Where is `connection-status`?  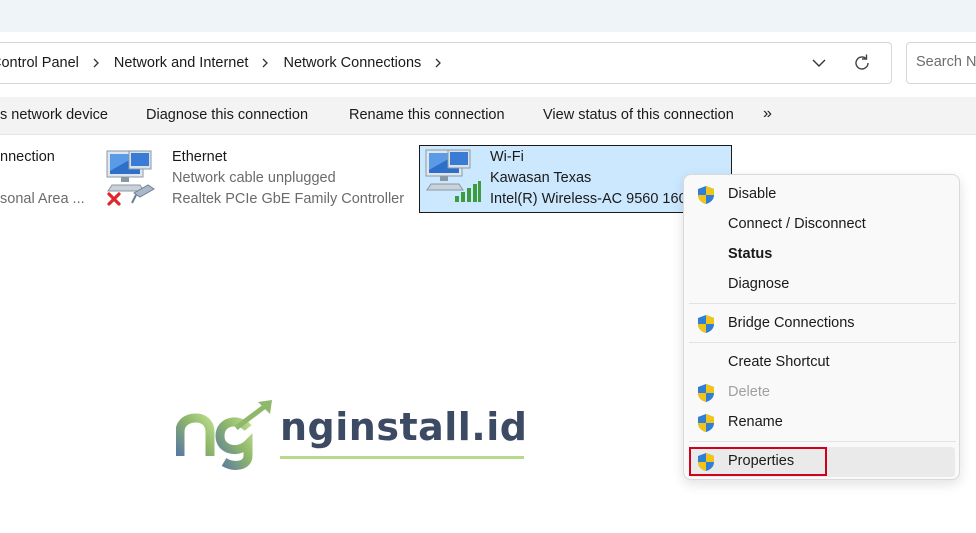
connection-status is located at coordinates (42, 178).